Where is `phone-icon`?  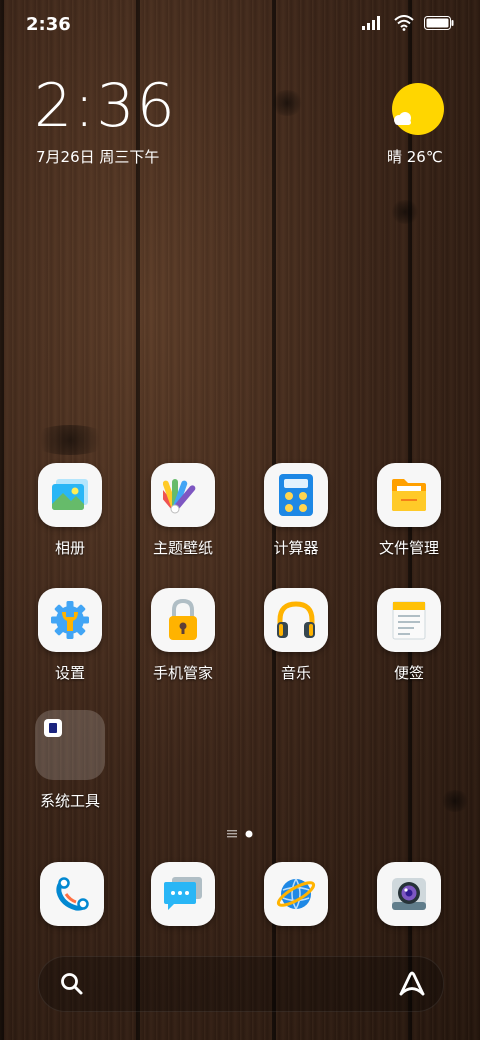 phone-icon is located at coordinates (72, 894).